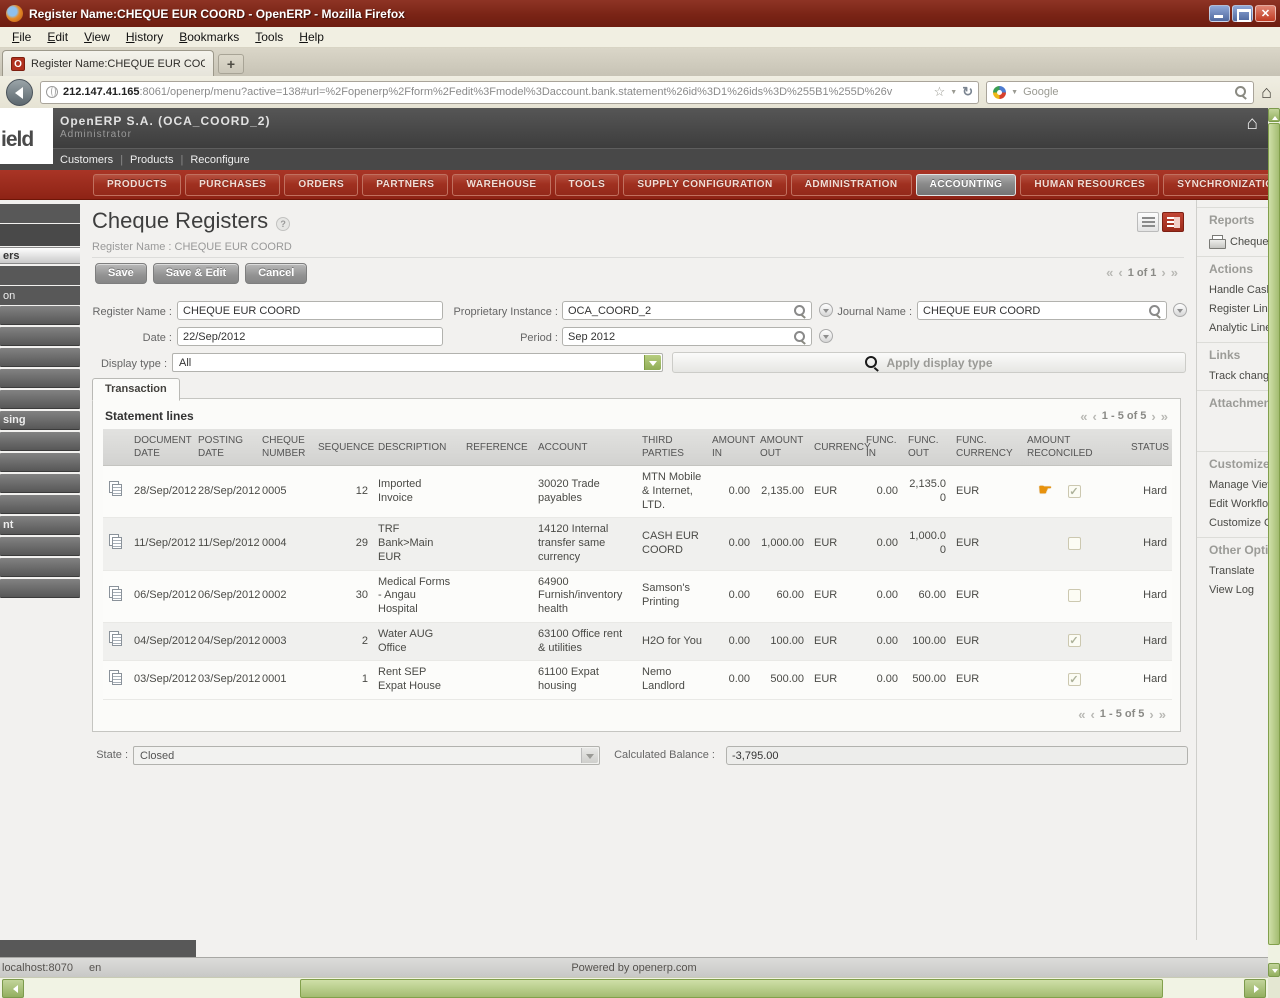 This screenshot has width=1280, height=998. What do you see at coordinates (116, 447) in the screenshot?
I see `column-header` at bounding box center [116, 447].